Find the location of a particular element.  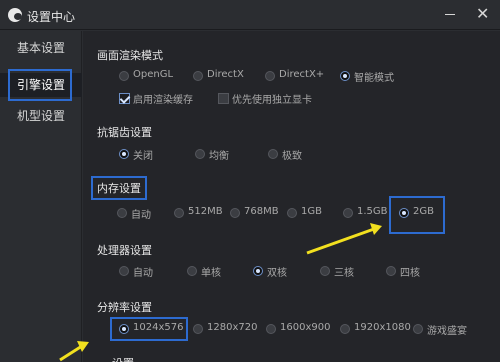

arrow-resolution-icon is located at coordinates (74, 351).